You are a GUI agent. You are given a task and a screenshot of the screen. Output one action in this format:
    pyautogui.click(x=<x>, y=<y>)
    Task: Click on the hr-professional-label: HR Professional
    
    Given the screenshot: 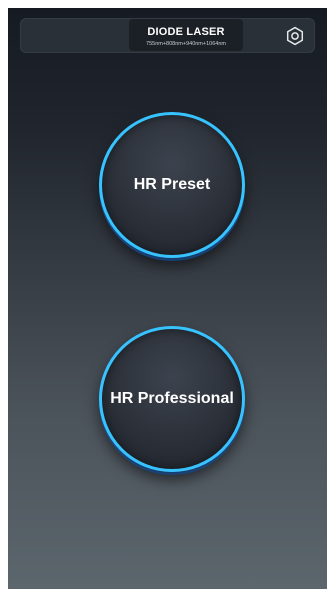 What is the action you would take?
    pyautogui.click(x=172, y=398)
    